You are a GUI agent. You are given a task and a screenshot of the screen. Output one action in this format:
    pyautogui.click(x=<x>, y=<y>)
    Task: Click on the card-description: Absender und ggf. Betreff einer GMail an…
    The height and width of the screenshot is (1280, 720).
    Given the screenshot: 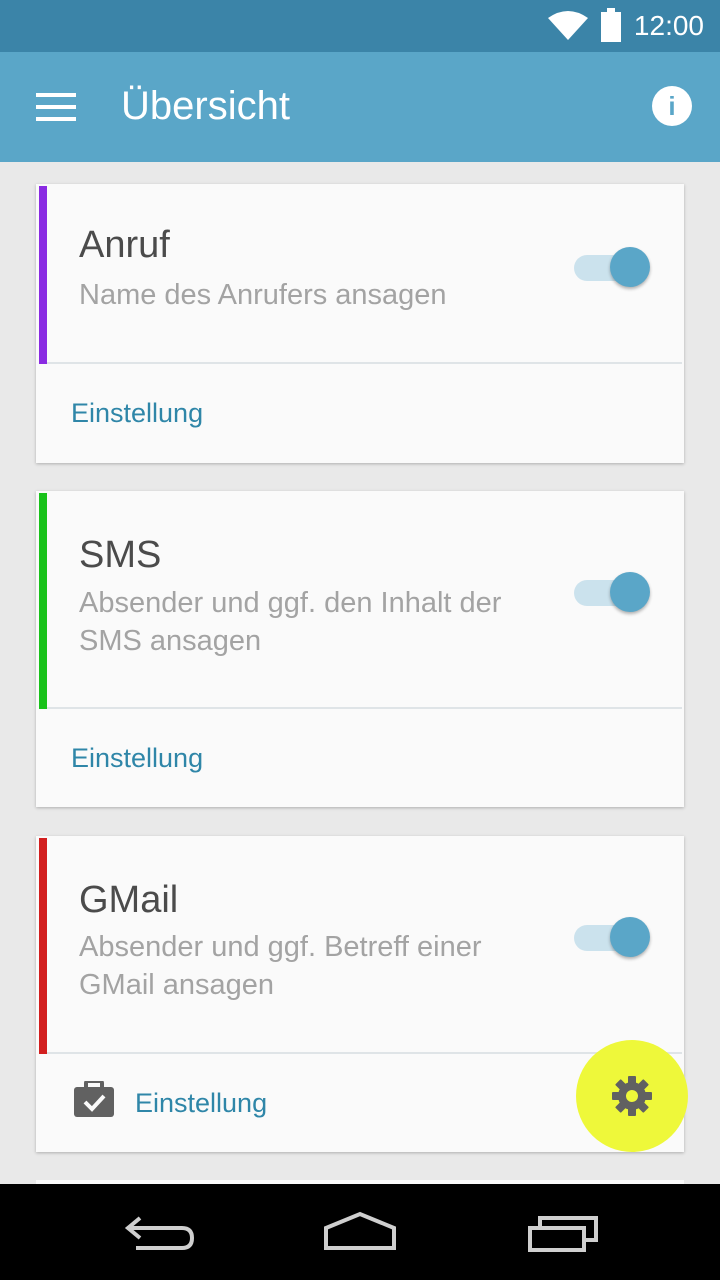 What is the action you would take?
    pyautogui.click(x=280, y=966)
    